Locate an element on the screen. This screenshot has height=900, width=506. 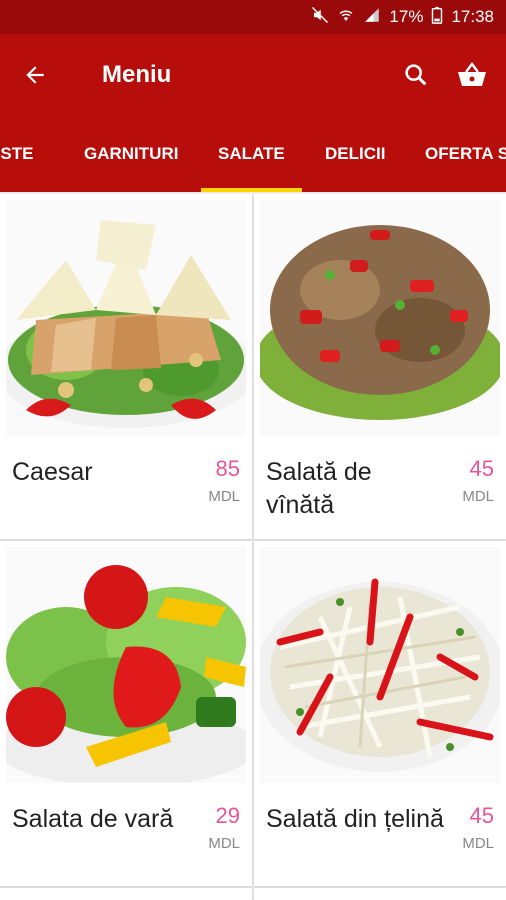
tab-salate: SALATE is located at coordinates (251, 154).